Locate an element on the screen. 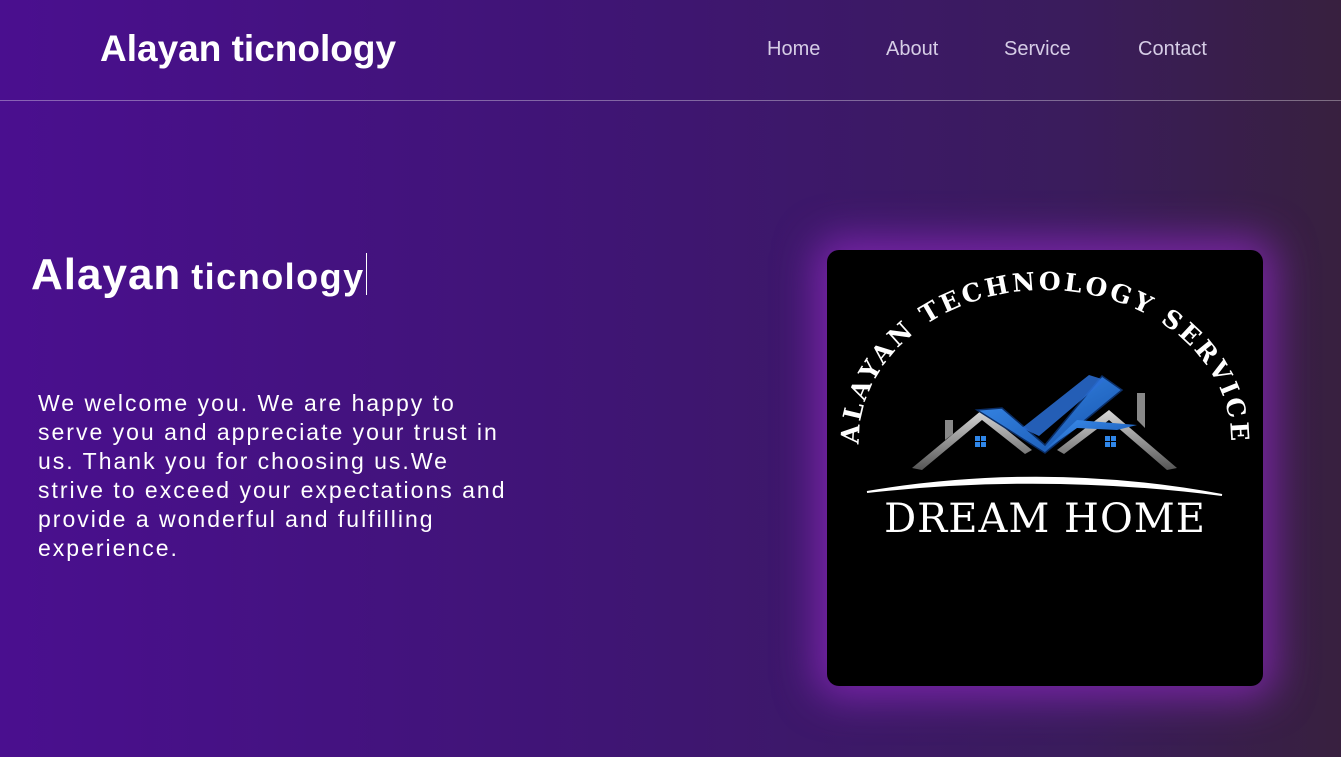 This screenshot has height=757, width=1341. right-chimney-shape is located at coordinates (1141, 410).